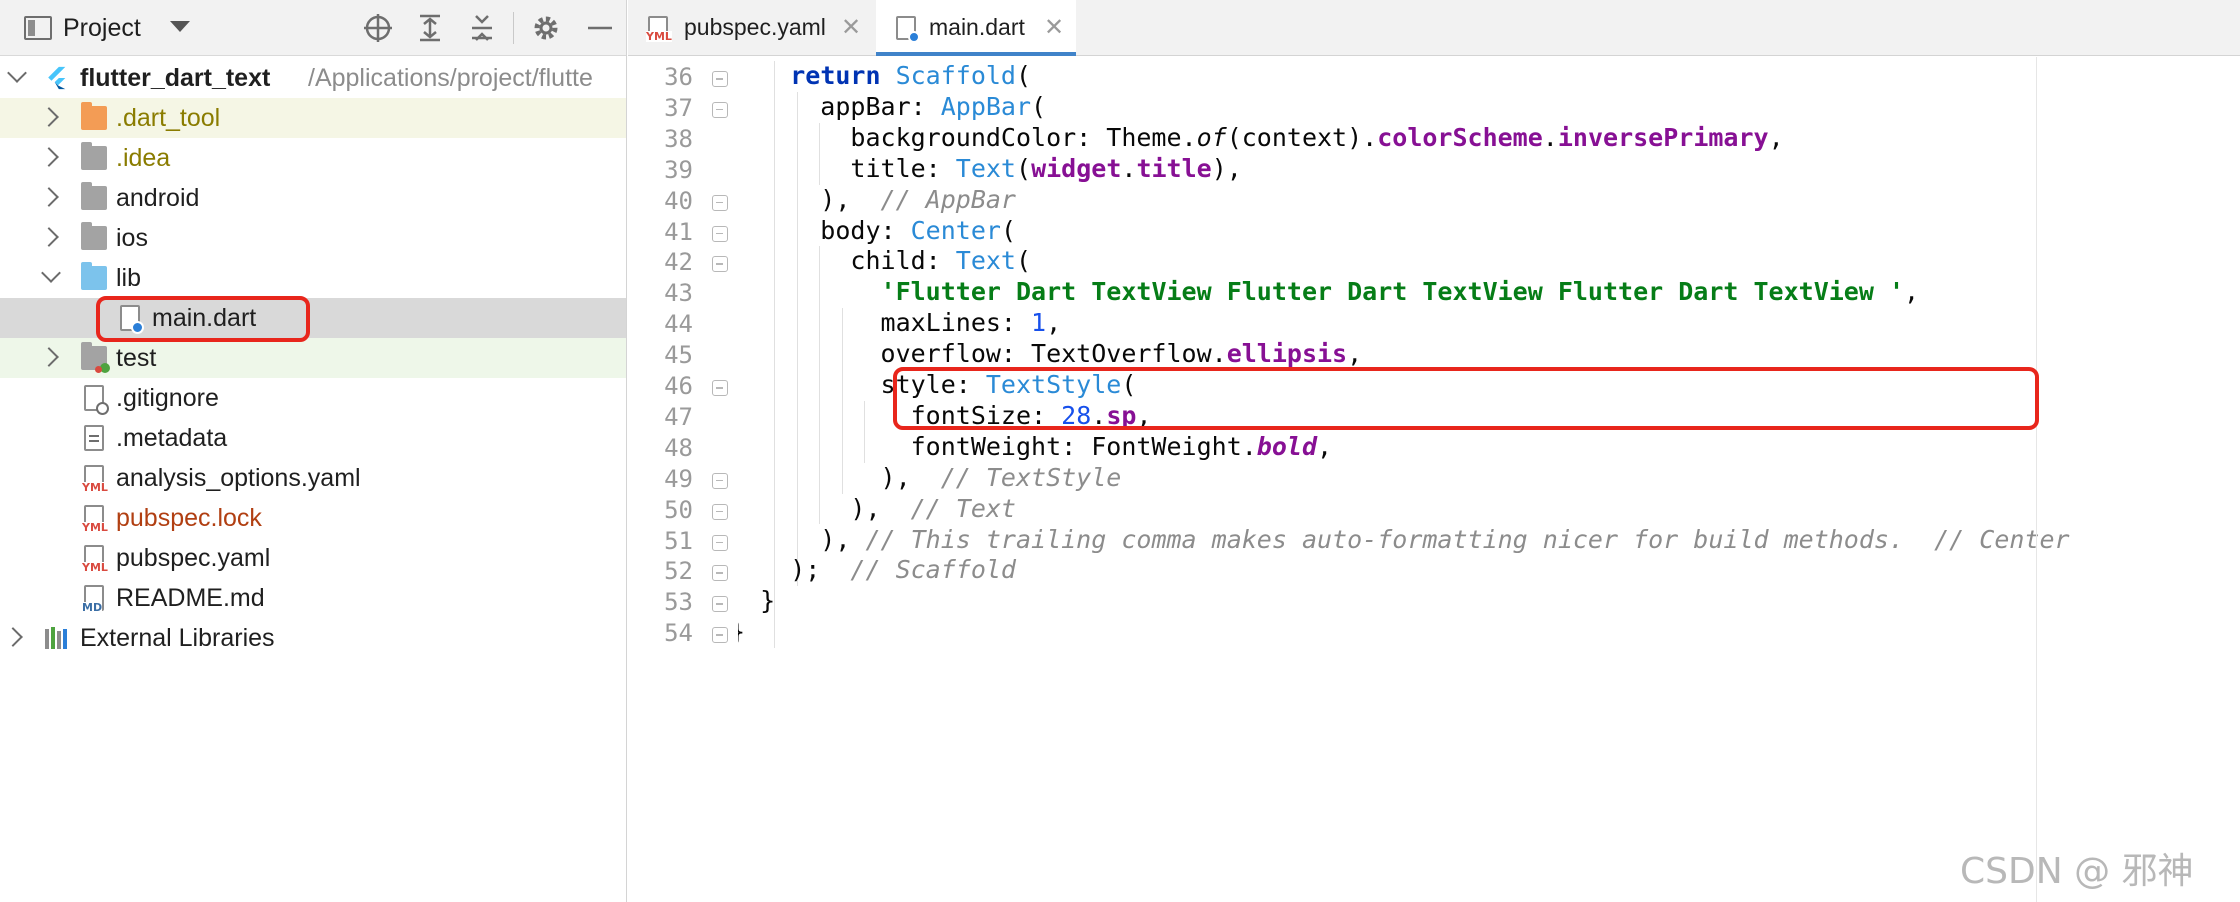  Describe the element at coordinates (175, 78) in the screenshot. I see `root-project-name: flutter_dart_text` at that location.